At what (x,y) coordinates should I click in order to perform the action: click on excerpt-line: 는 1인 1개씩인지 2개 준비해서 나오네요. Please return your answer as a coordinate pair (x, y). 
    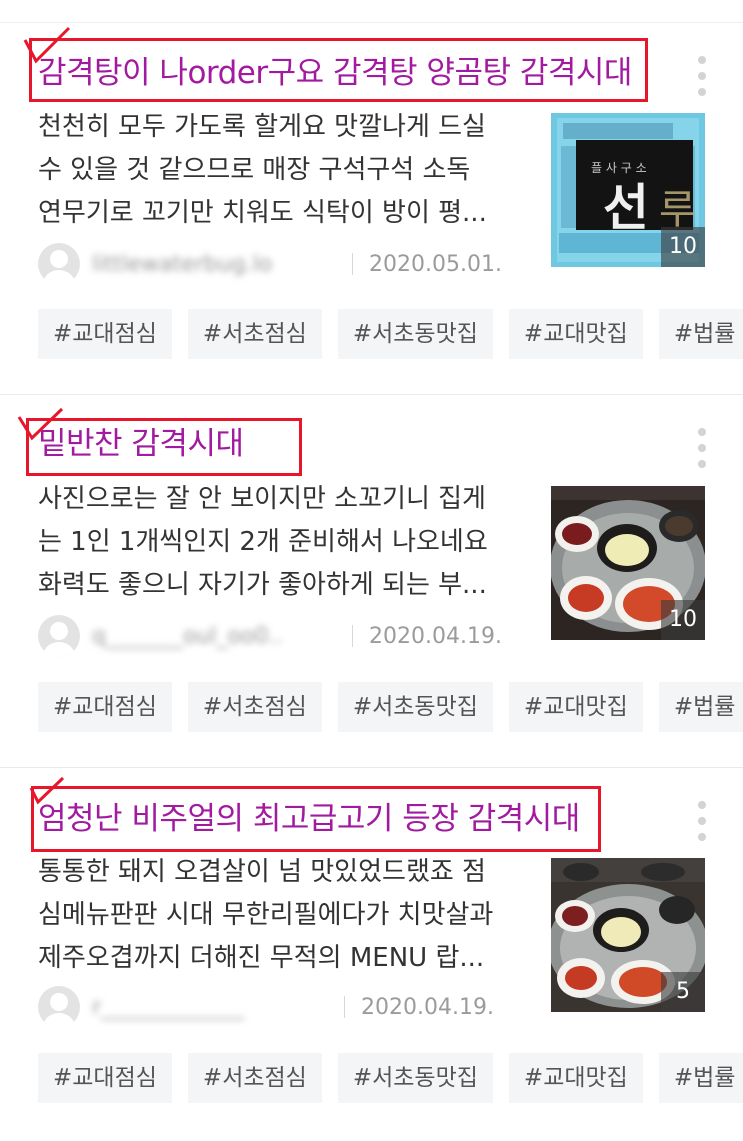
    Looking at the image, I should click on (263, 542).